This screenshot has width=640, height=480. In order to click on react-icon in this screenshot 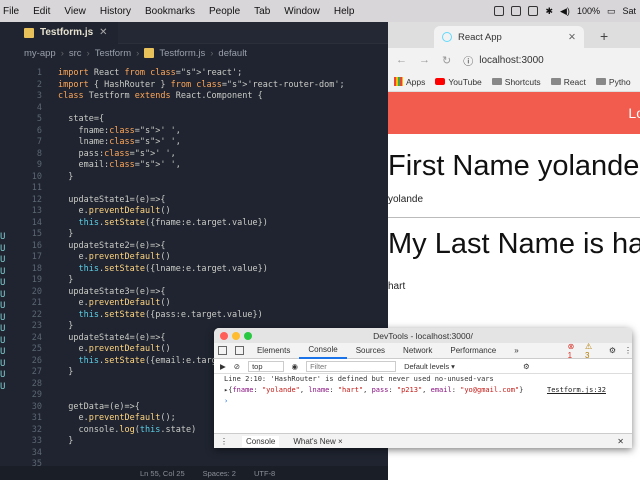, I will do `click(447, 37)`.